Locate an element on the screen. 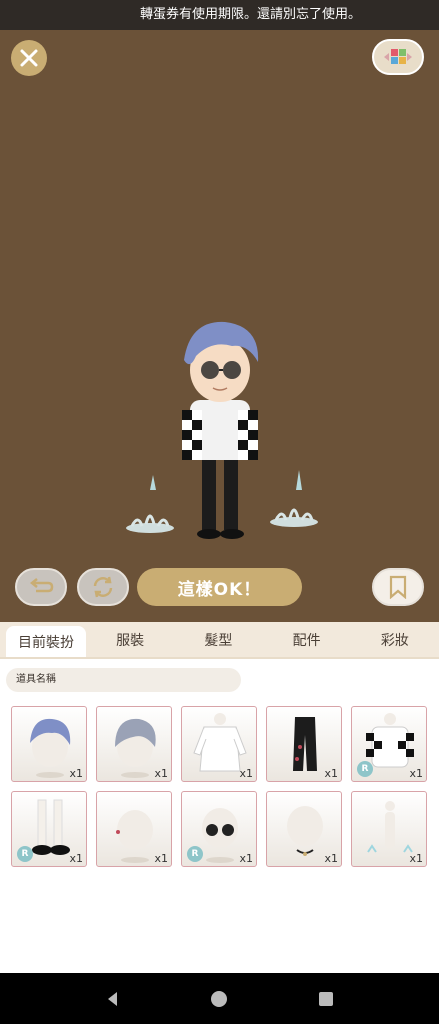  tab-accessories: 配件 is located at coordinates (307, 639).